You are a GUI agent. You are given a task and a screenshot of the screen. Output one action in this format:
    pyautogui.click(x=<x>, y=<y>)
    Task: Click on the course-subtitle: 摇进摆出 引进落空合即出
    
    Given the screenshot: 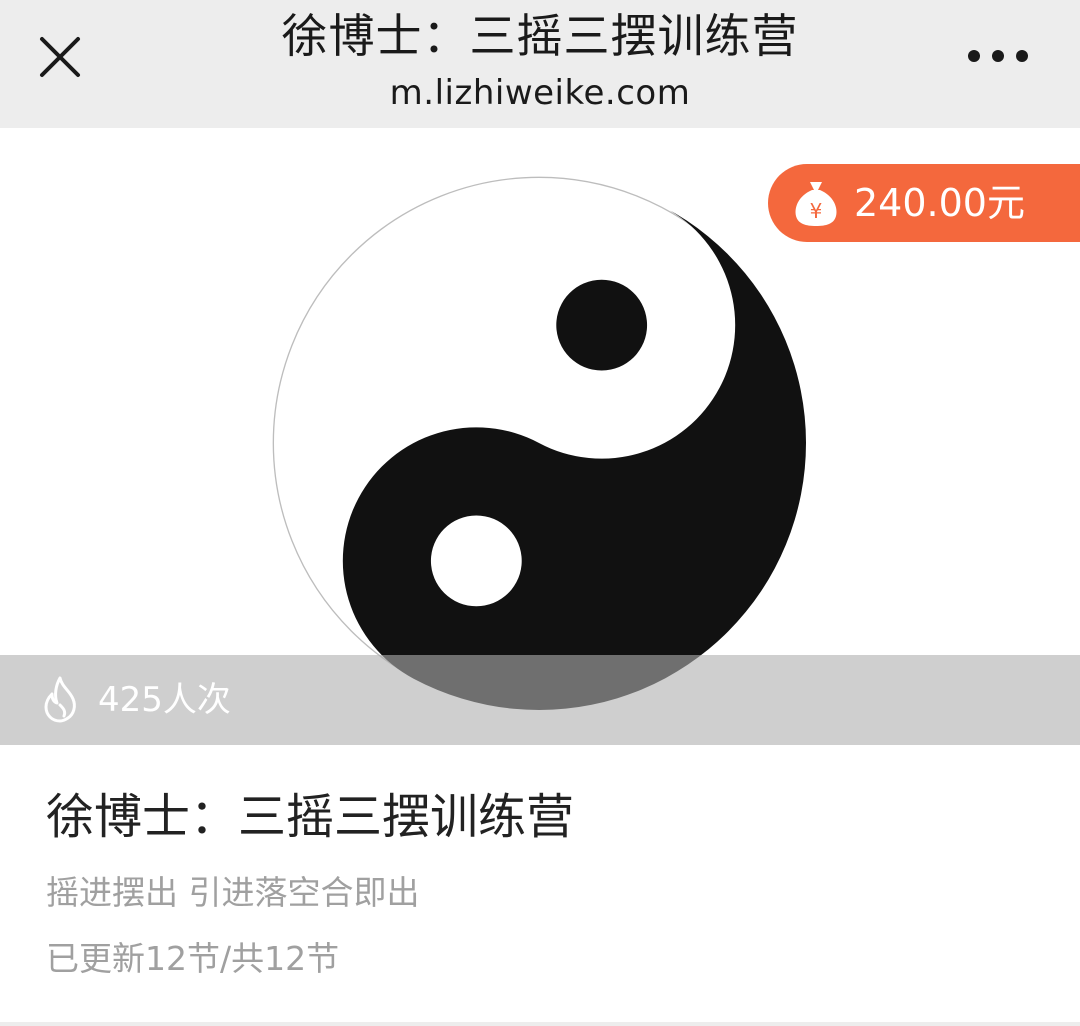 What is the action you would take?
    pyautogui.click(x=233, y=892)
    